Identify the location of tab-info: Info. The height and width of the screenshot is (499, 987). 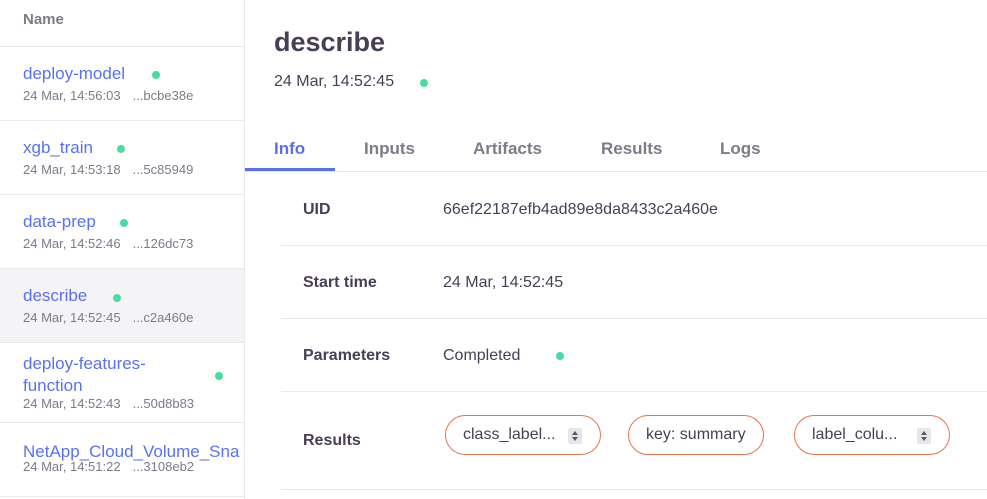
(289, 149).